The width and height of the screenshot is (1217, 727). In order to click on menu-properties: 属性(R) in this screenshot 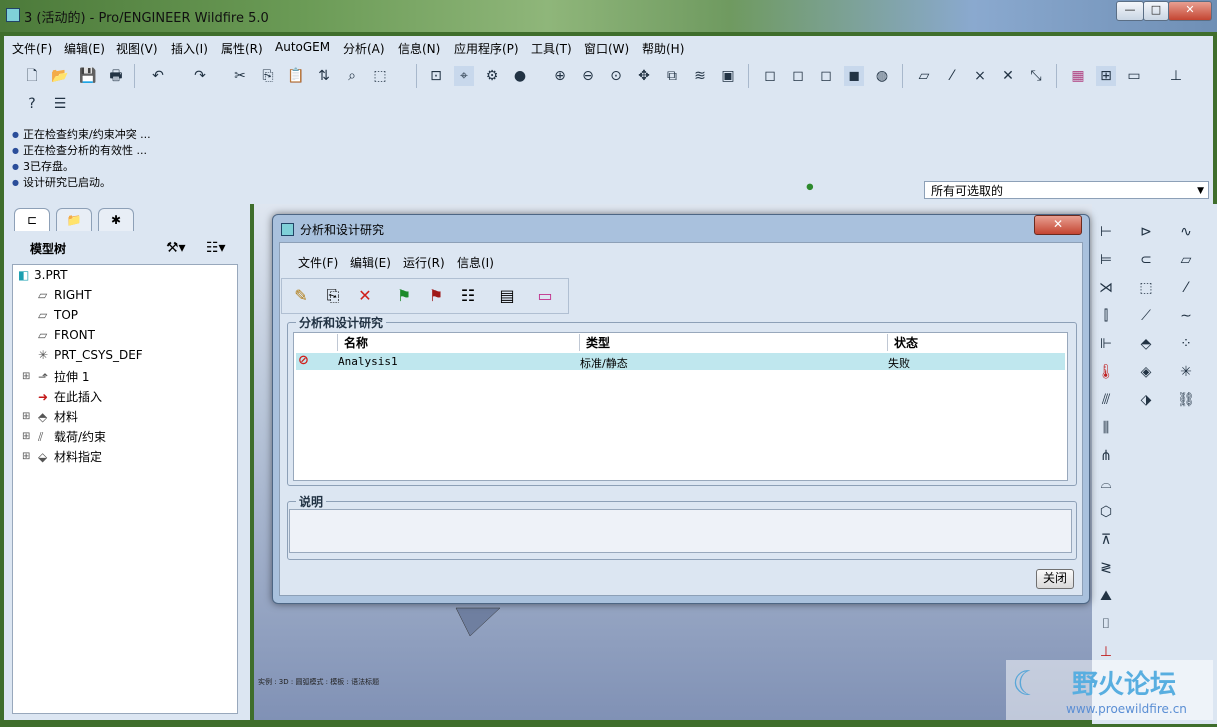, I will do `click(242, 48)`.